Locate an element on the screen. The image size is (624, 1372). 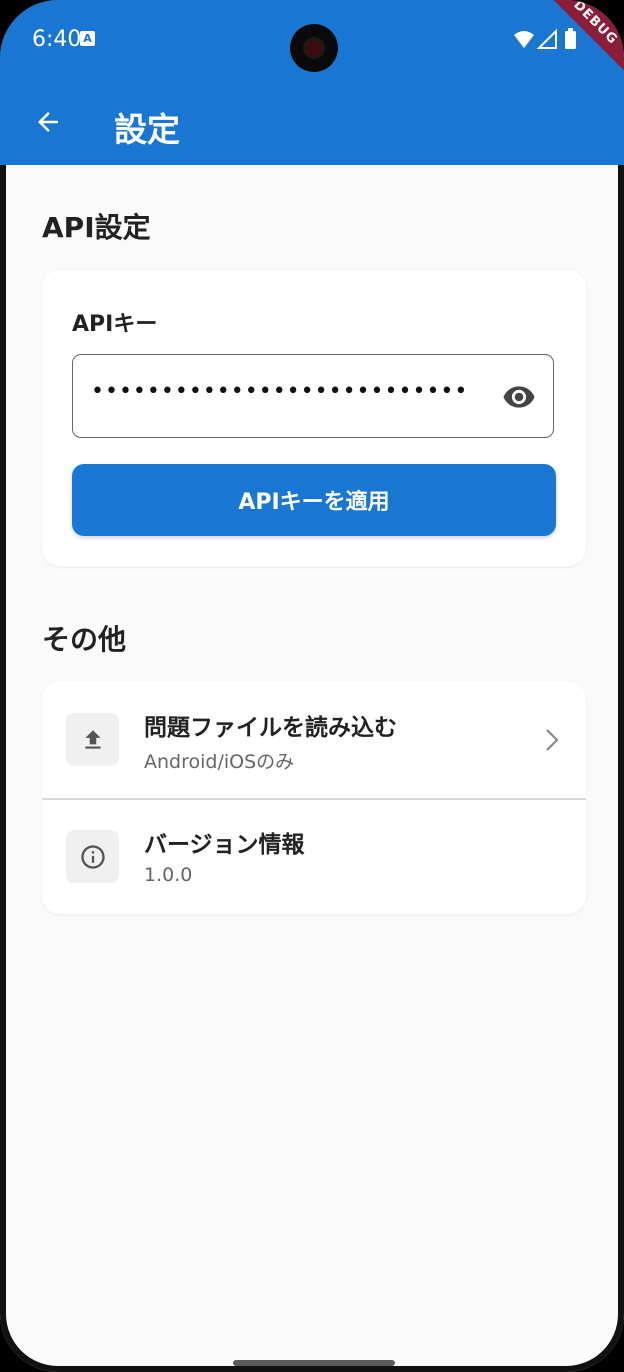
status-bar: 6:40 A DEBUG is located at coordinates (312, 43).